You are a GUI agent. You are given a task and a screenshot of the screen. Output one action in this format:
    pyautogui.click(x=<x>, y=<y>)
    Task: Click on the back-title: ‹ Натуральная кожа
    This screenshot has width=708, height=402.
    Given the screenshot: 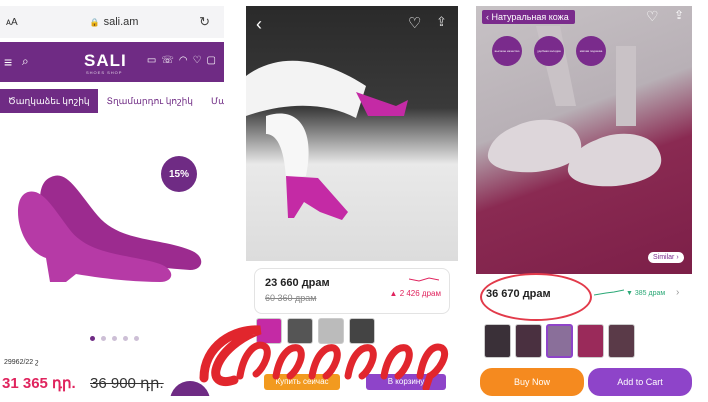 What is the action you would take?
    pyautogui.click(x=528, y=17)
    